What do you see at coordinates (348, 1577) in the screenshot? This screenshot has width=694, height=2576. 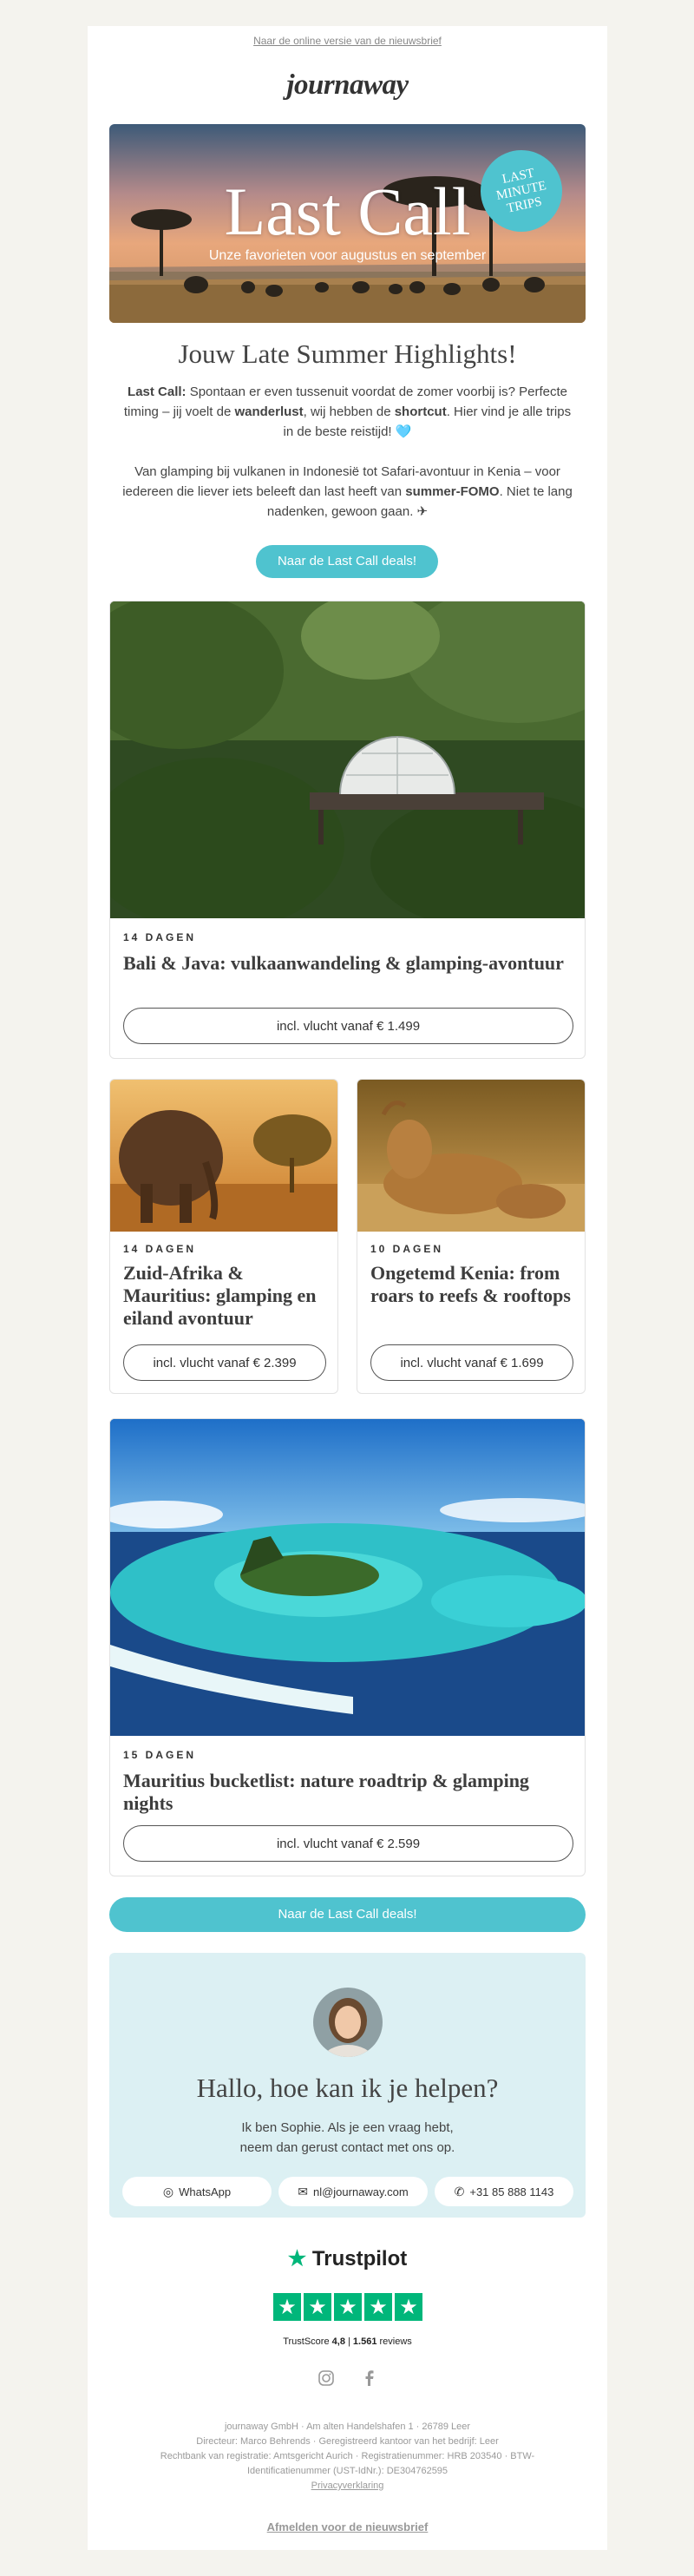 I see `mauritius-aerial-image` at bounding box center [348, 1577].